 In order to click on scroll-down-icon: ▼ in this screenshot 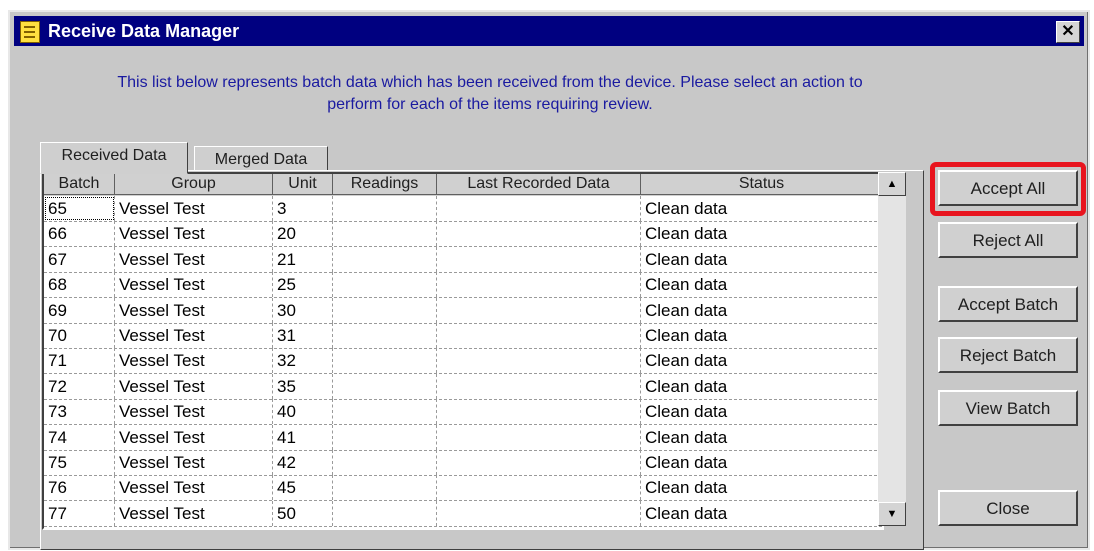, I will do `click(892, 514)`.